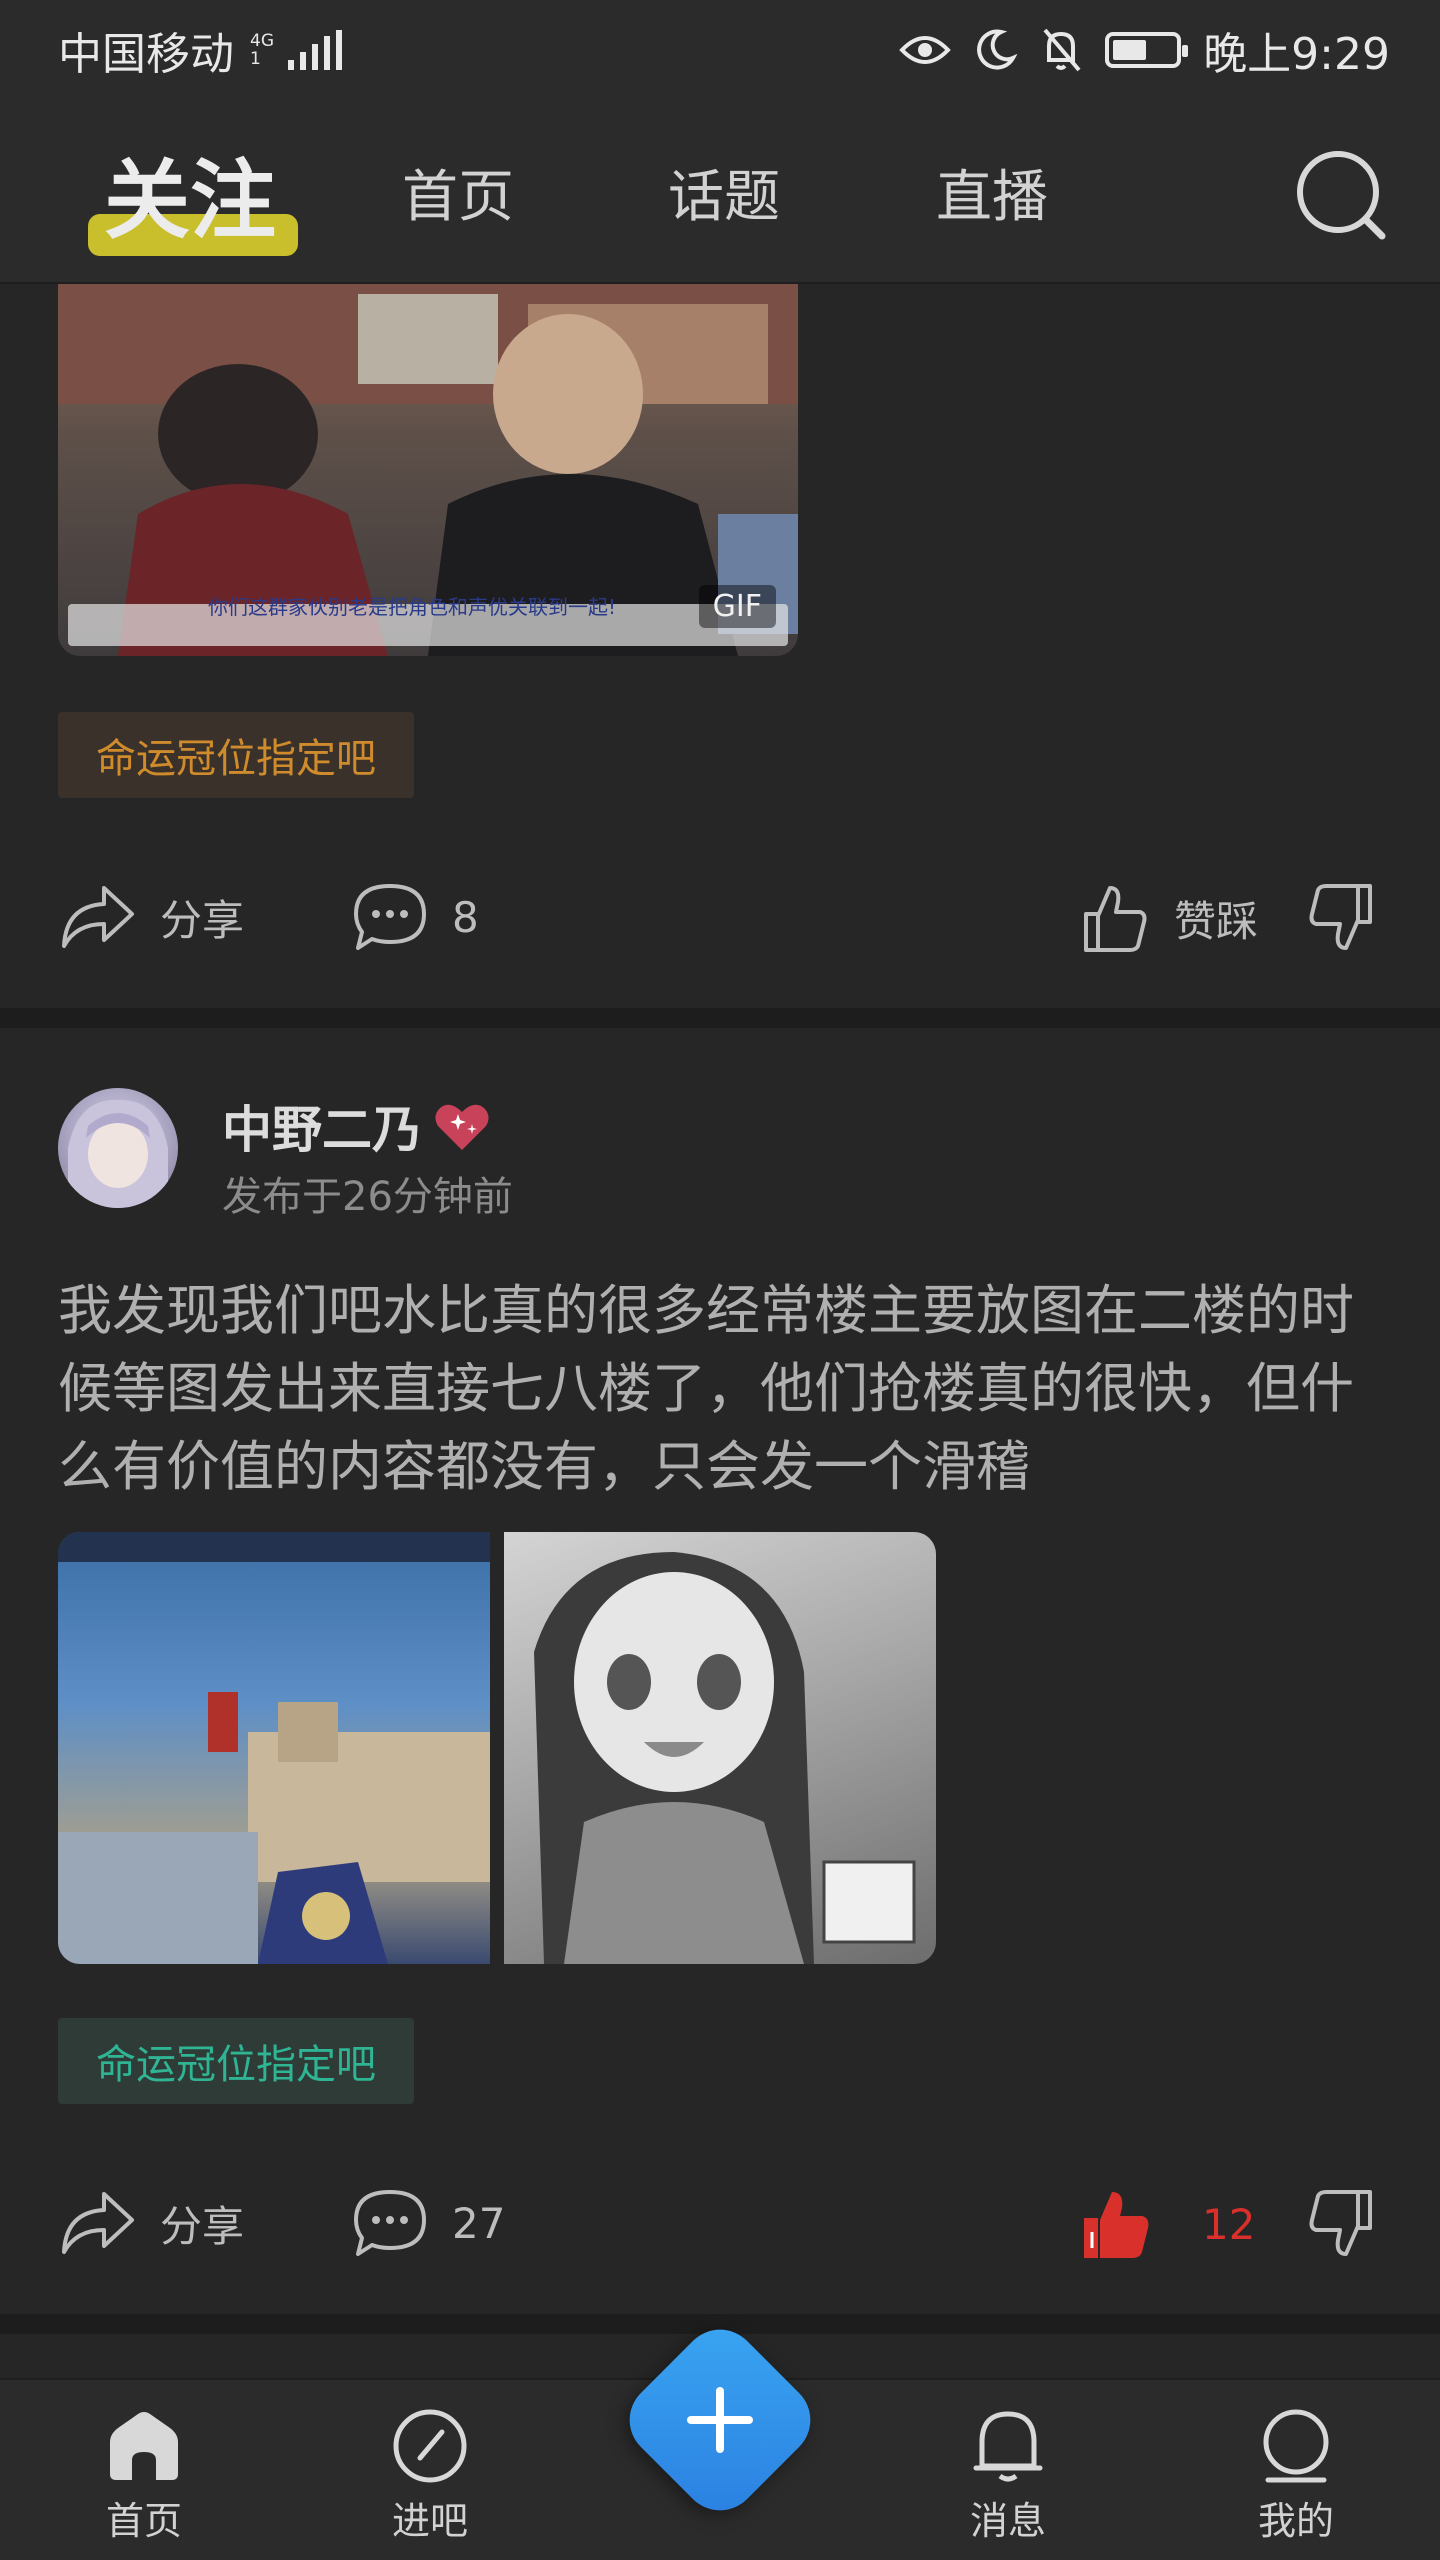  Describe the element at coordinates (143, 2521) in the screenshot. I see `nav-home-label: 首页` at that location.